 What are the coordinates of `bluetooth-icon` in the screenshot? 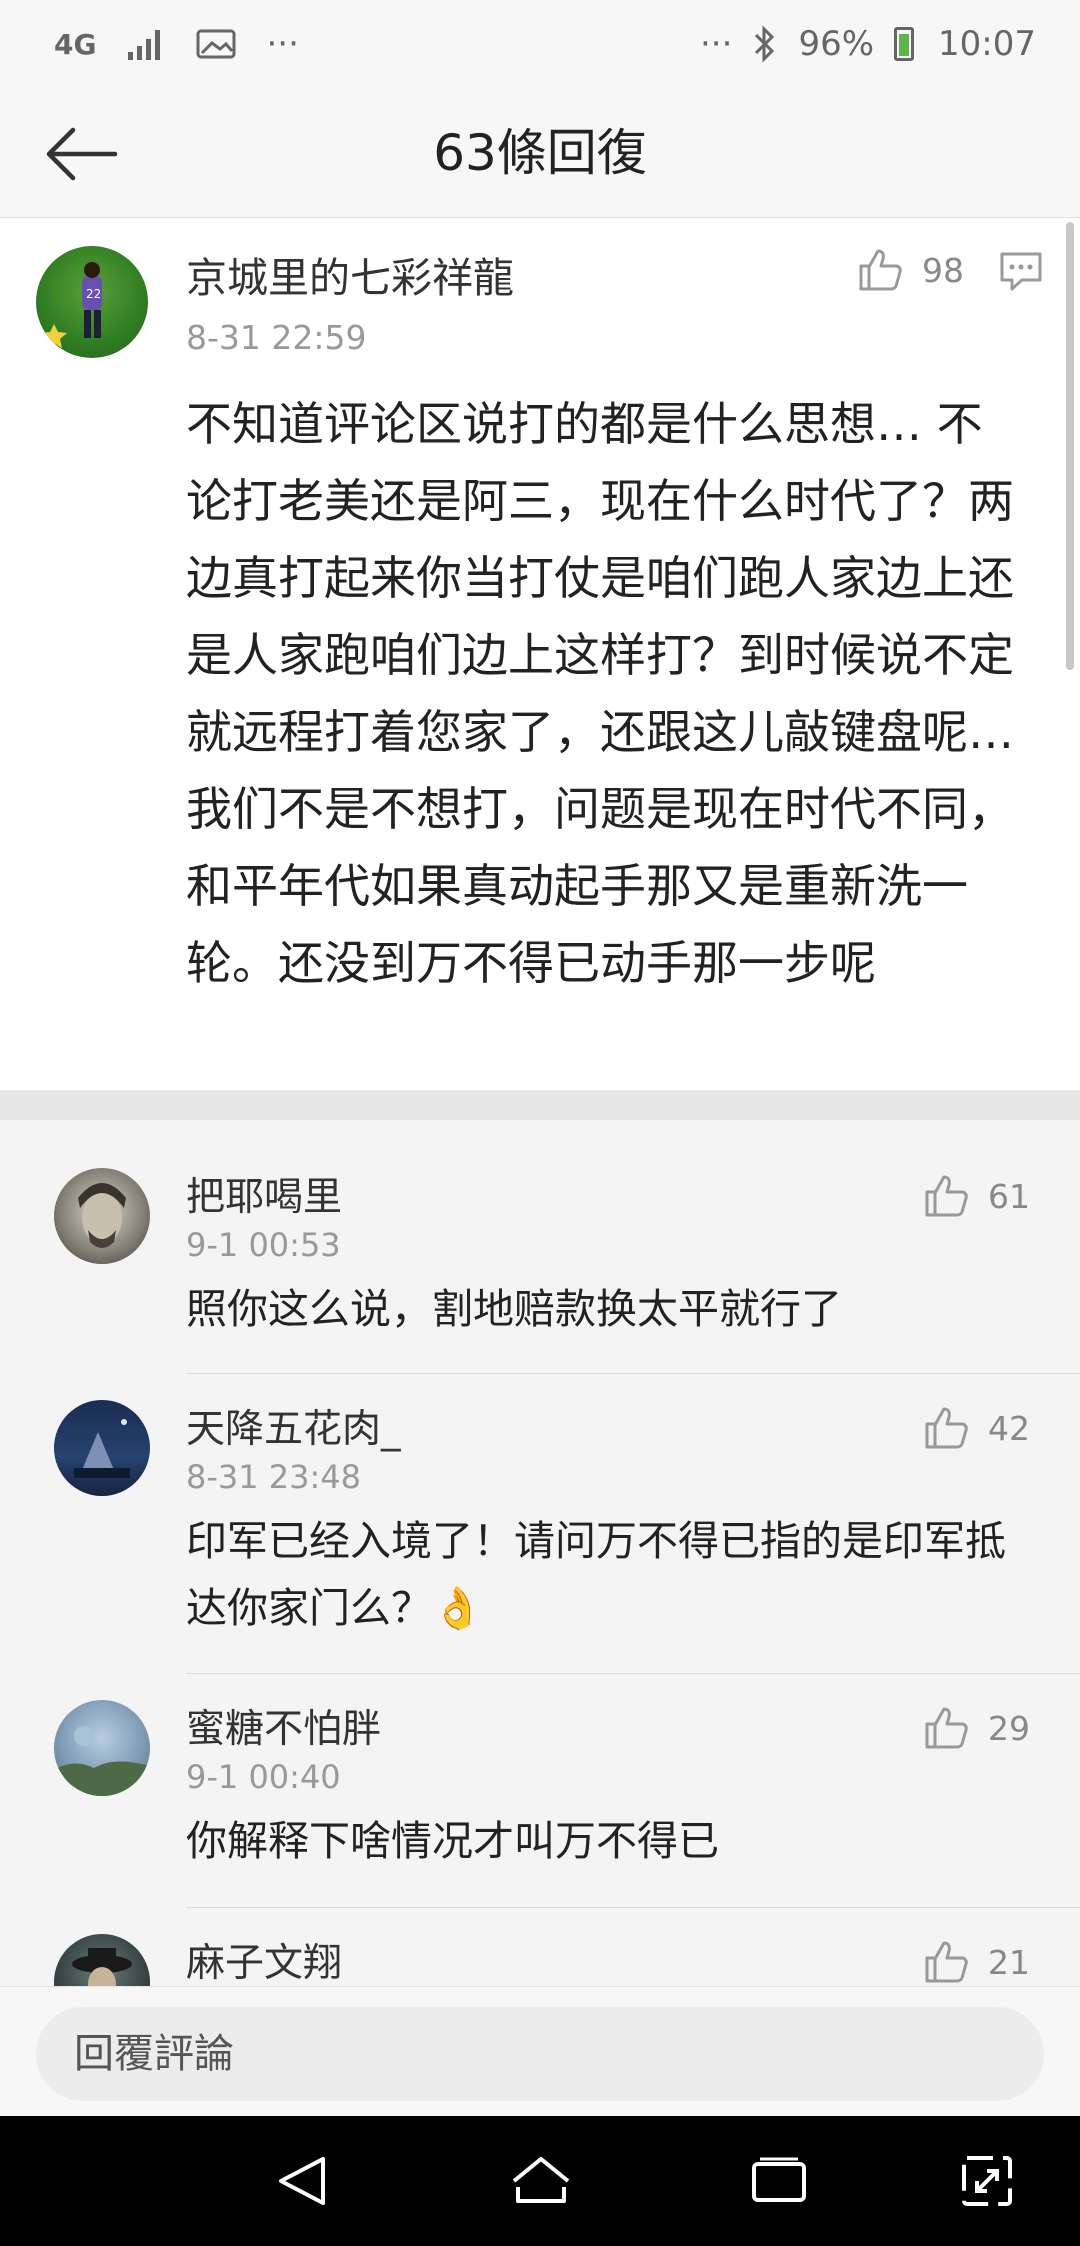 It's located at (765, 44).